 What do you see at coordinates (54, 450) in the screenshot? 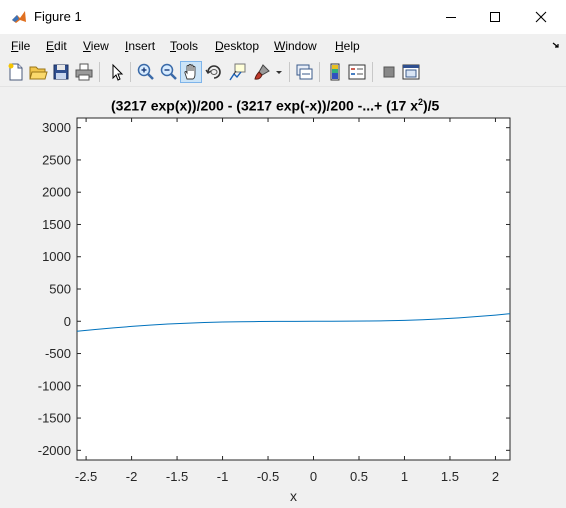
I see `y-tick-label: -2000` at bounding box center [54, 450].